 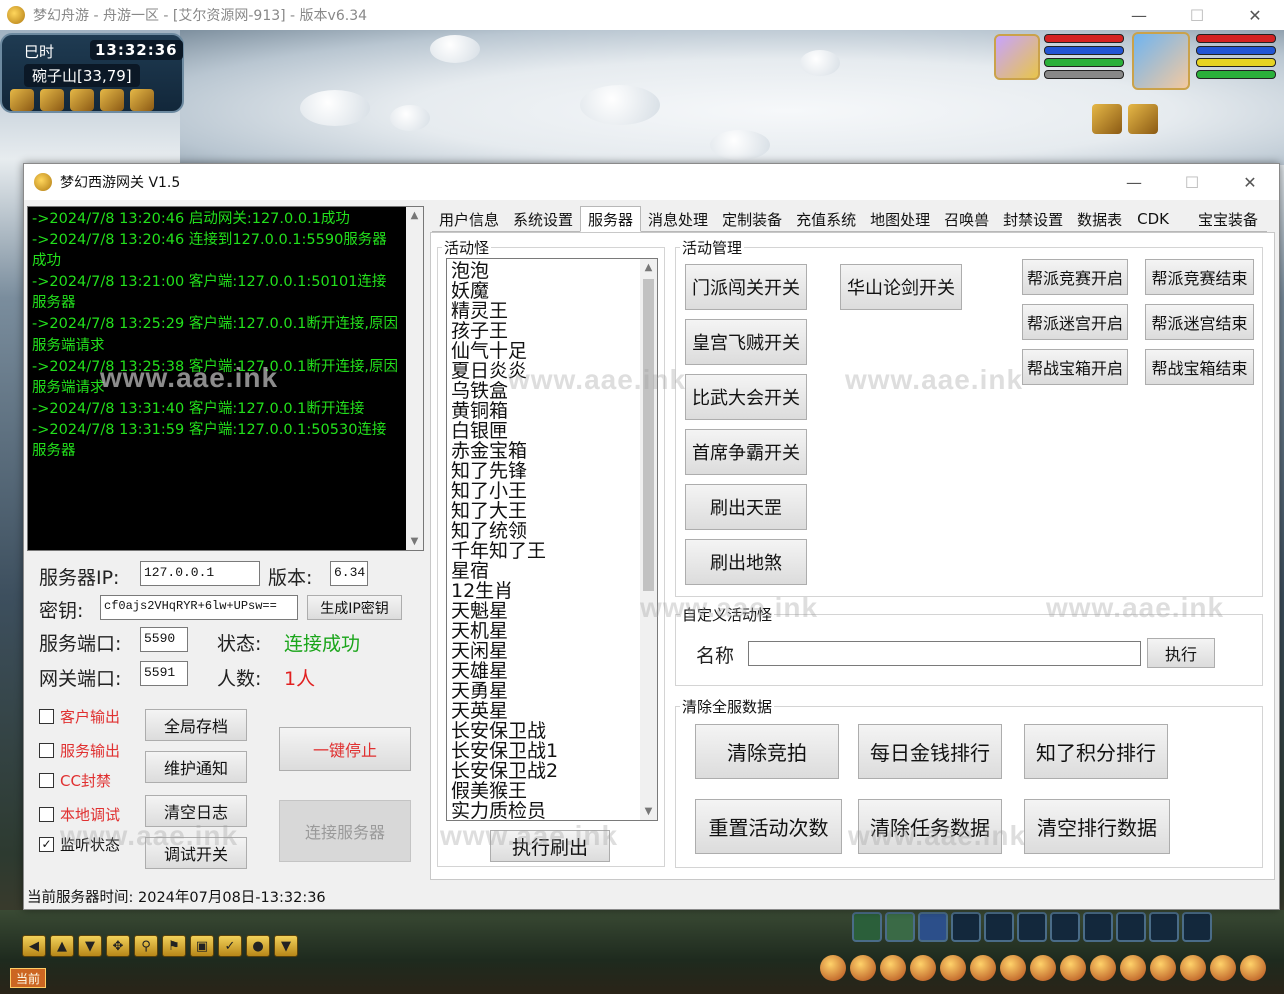 I want to click on left-arrow-icon: ◀, so click(x=34, y=946).